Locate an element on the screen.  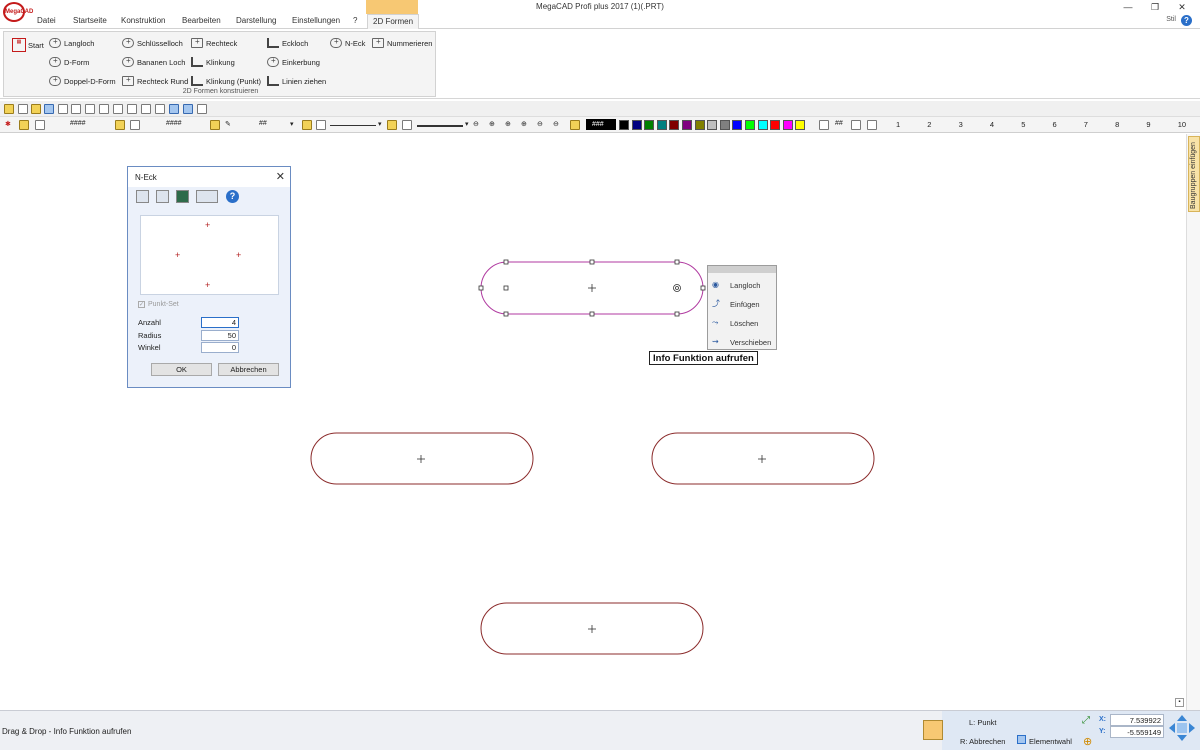
y-coordinate: -5.559149 is located at coordinates (1137, 732).